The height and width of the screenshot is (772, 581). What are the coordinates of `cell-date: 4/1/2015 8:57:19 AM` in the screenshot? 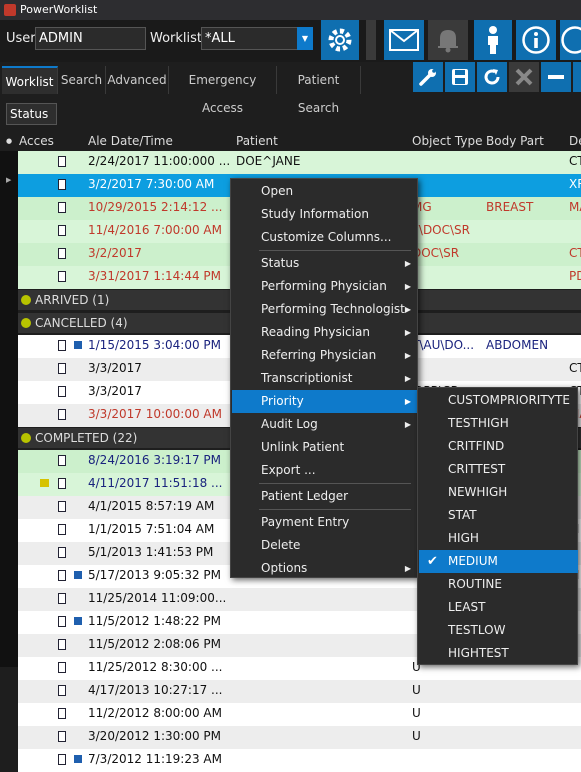 It's located at (151, 506).